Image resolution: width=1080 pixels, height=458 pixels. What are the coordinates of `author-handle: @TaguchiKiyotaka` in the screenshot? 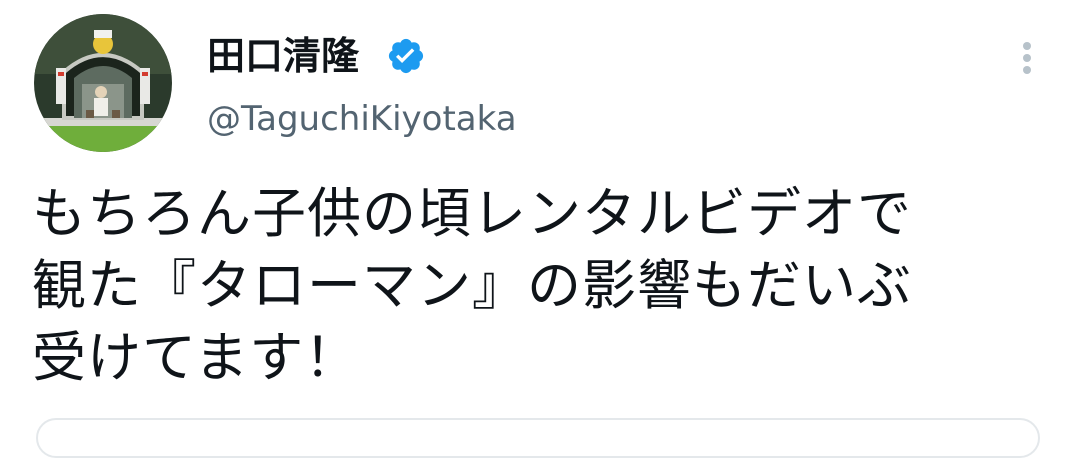 It's located at (362, 119).